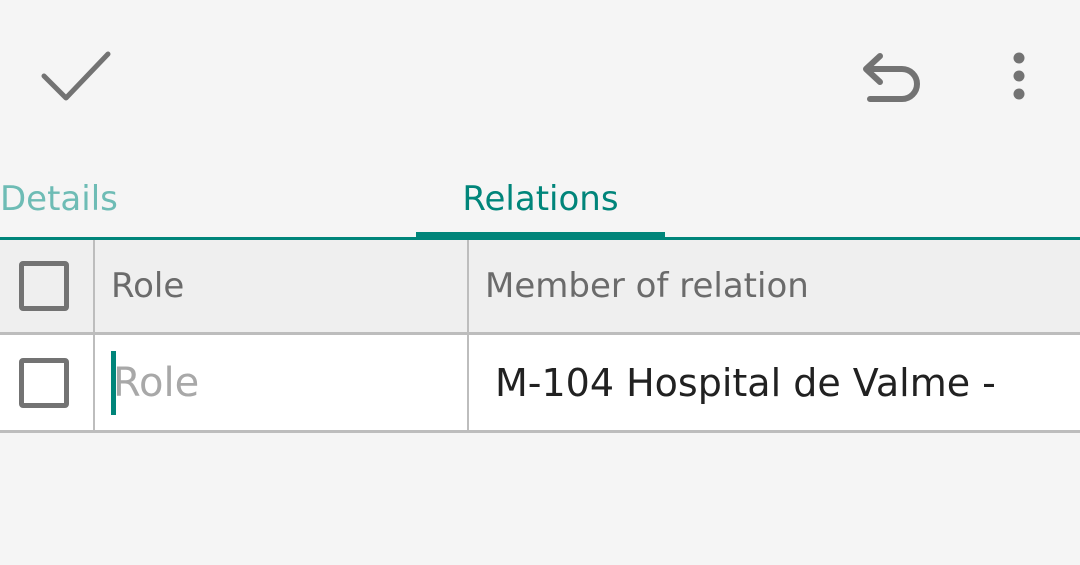 The width and height of the screenshot is (1080, 565). I want to click on row-member-cell: M-104 Hospital de Valme -, so click(774, 382).